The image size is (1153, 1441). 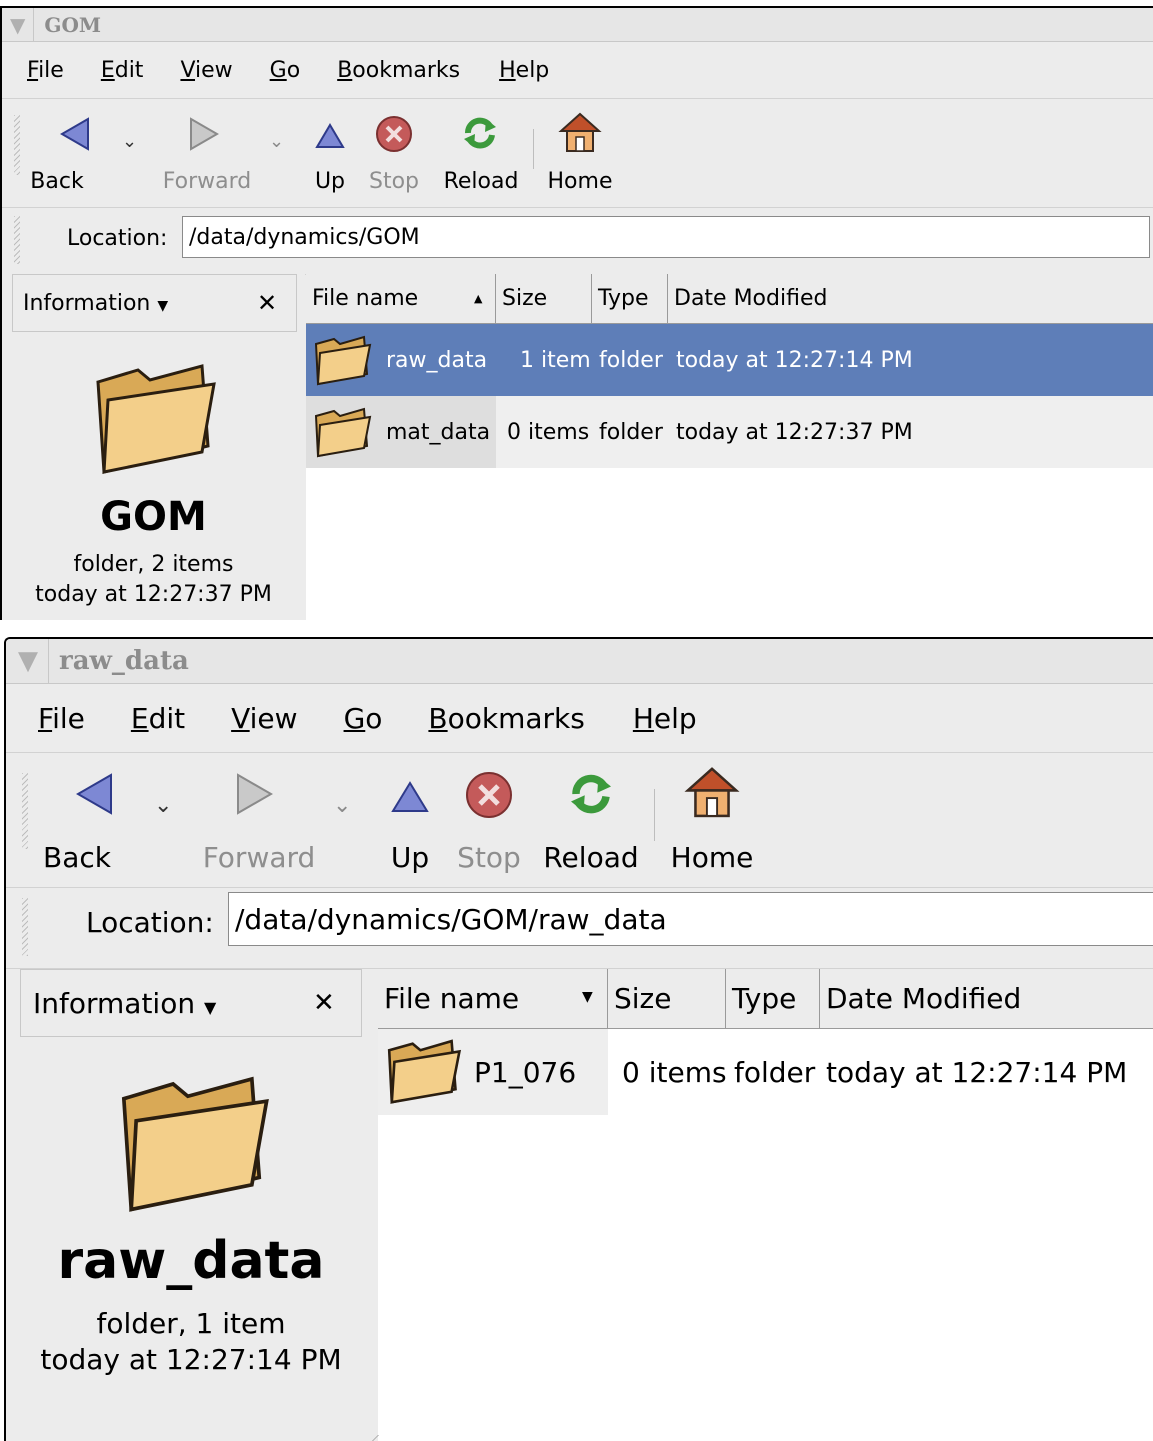 I want to click on home-icon, so click(x=580, y=132).